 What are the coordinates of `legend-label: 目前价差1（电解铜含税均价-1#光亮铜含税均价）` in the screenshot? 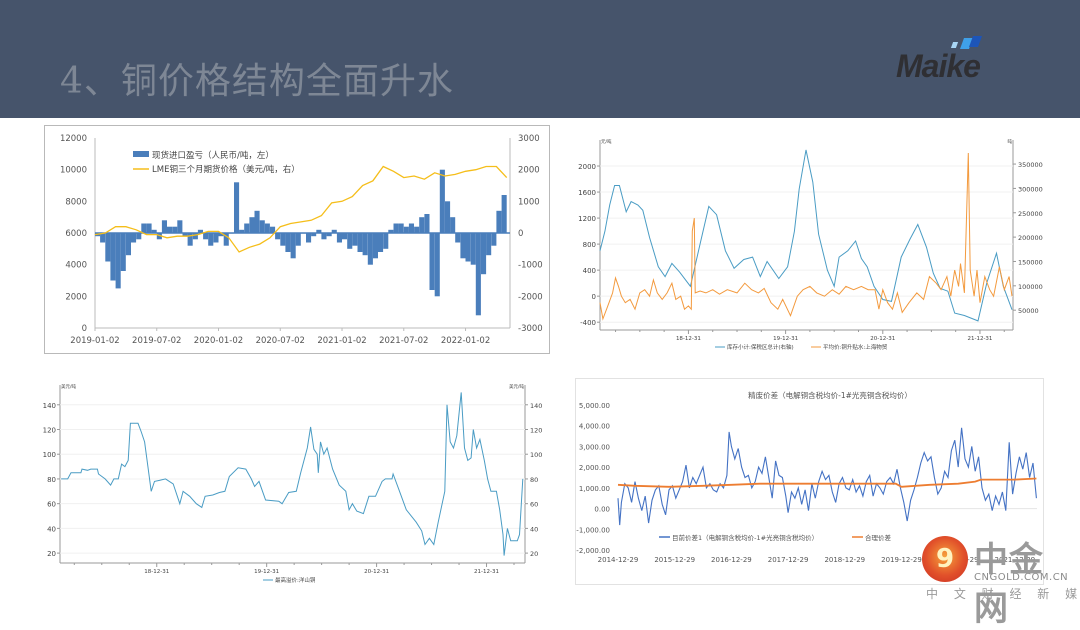 It's located at (745, 537).